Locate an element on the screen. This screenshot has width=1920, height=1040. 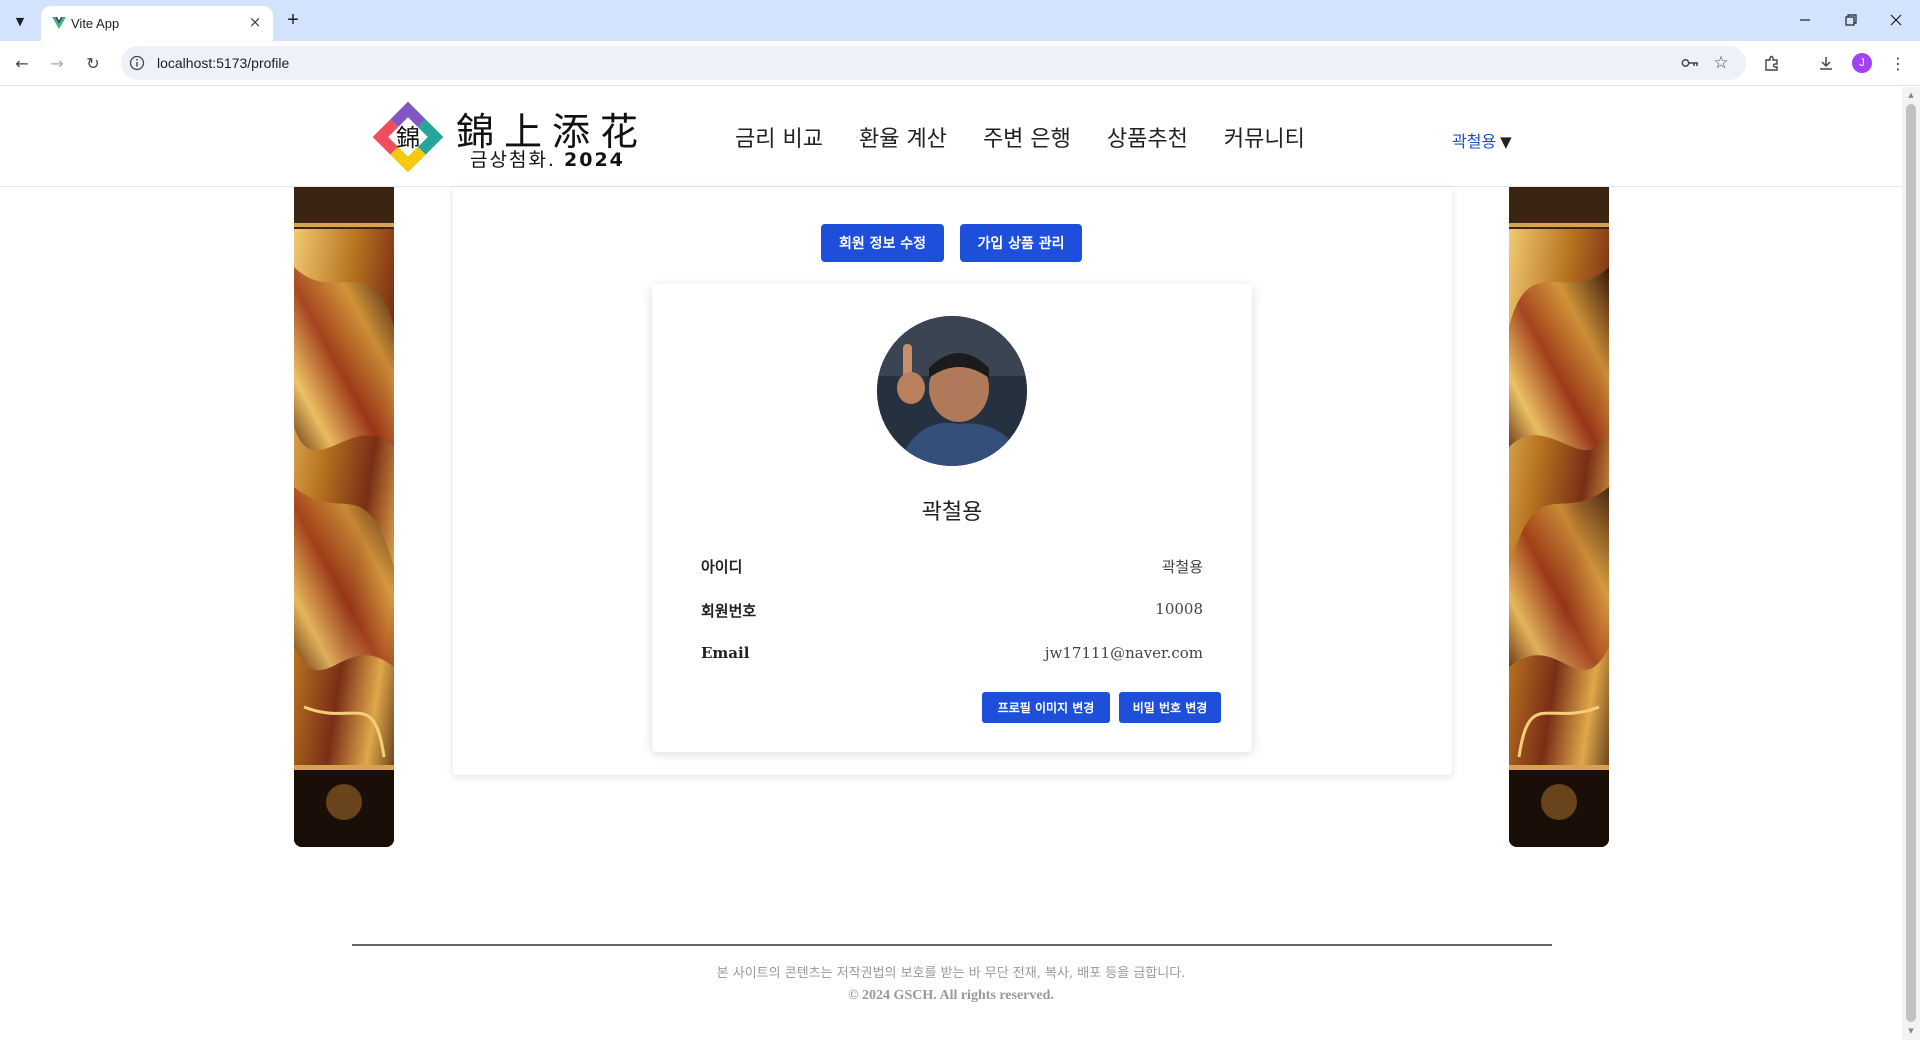
main-nav: 금리 비교 환율 계산 주변 은행 상품추천 커뮤니티 is located at coordinates (1020, 137).